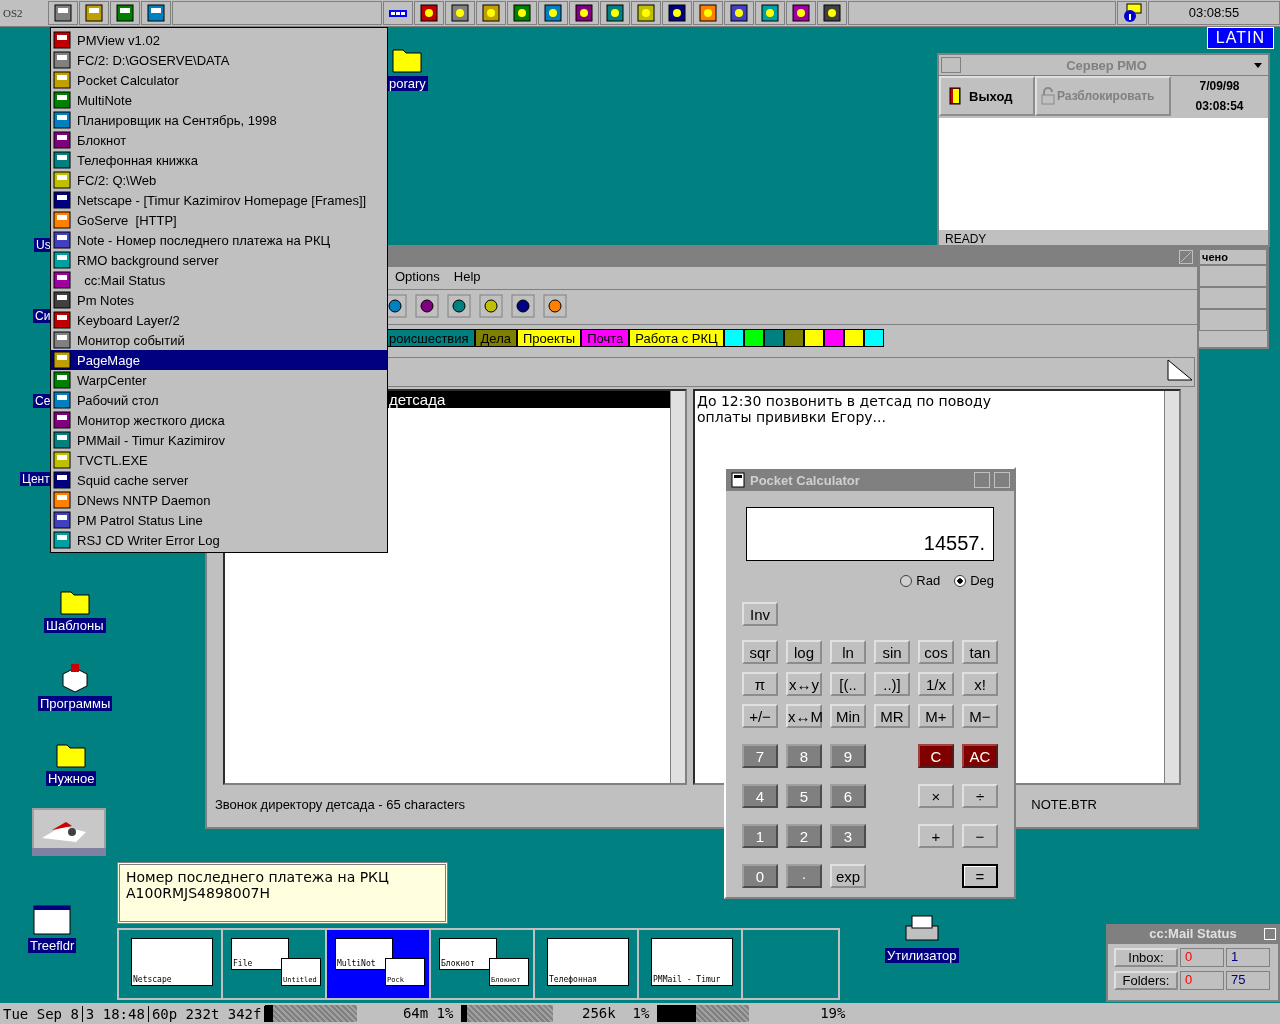 The image size is (1280, 1024). I want to click on clock: 03:08:55, so click(1214, 13).